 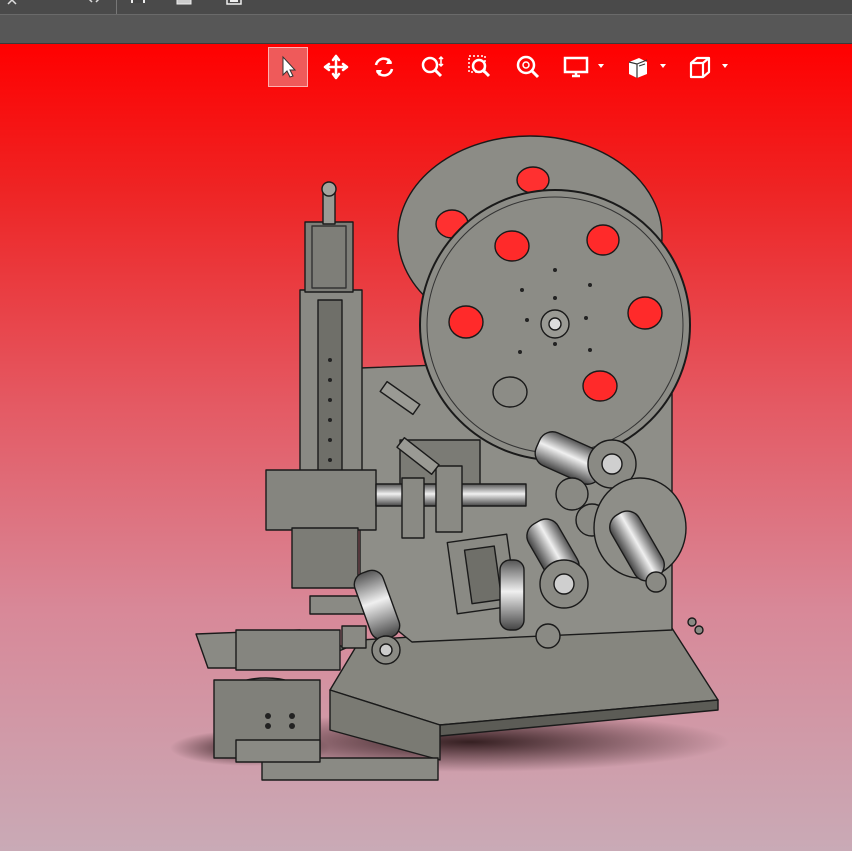 I want to click on pointer-arrow-icon, so click(x=289, y=66).